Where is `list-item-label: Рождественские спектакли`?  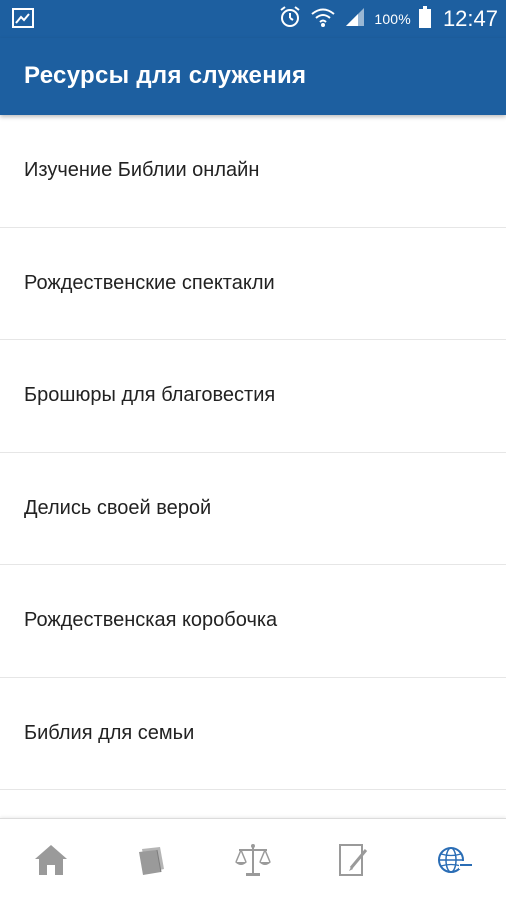
list-item-label: Рождественские спектакли is located at coordinates (149, 282).